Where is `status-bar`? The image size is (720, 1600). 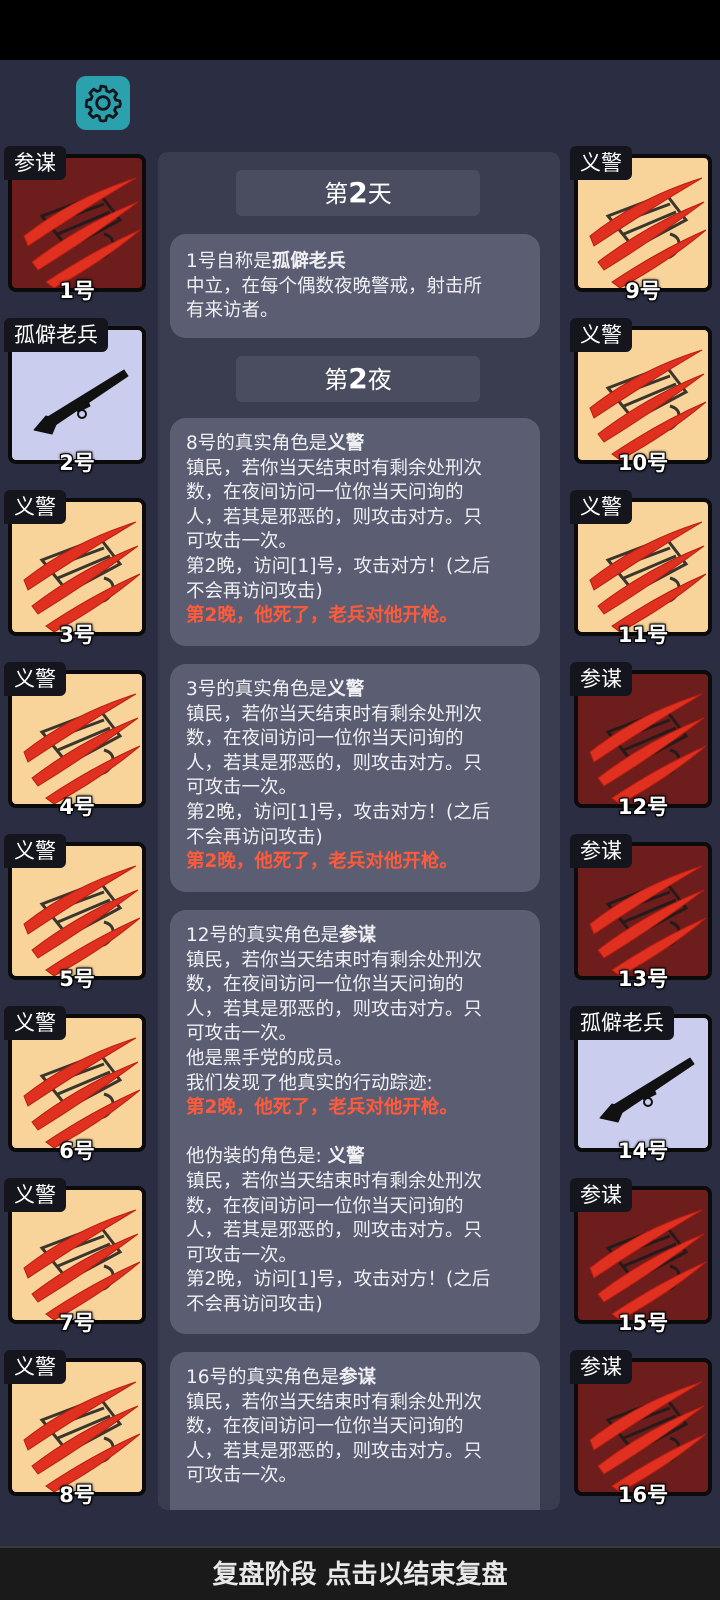
status-bar is located at coordinates (360, 30).